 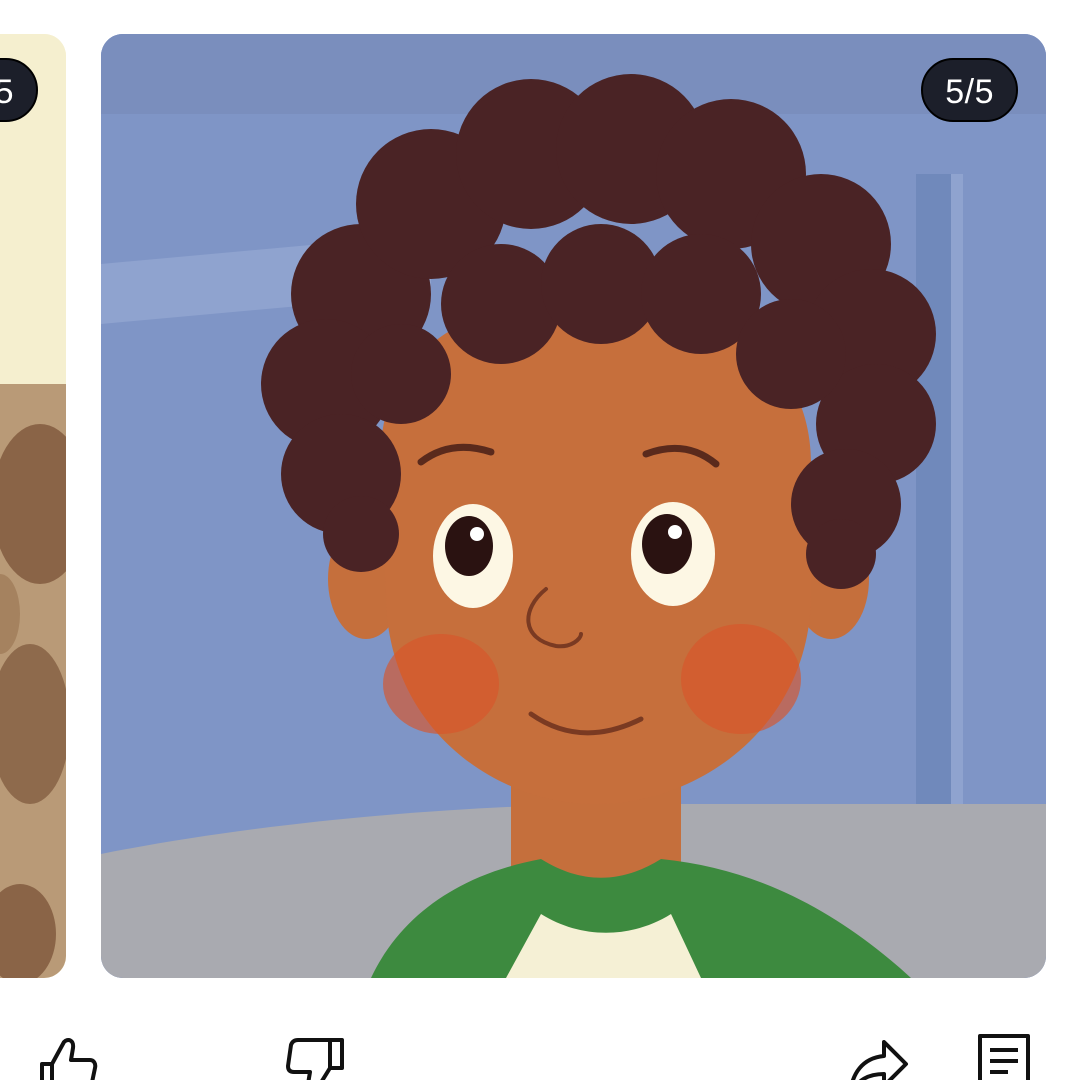 I want to click on previous-slide-image, so click(x=33, y=506).